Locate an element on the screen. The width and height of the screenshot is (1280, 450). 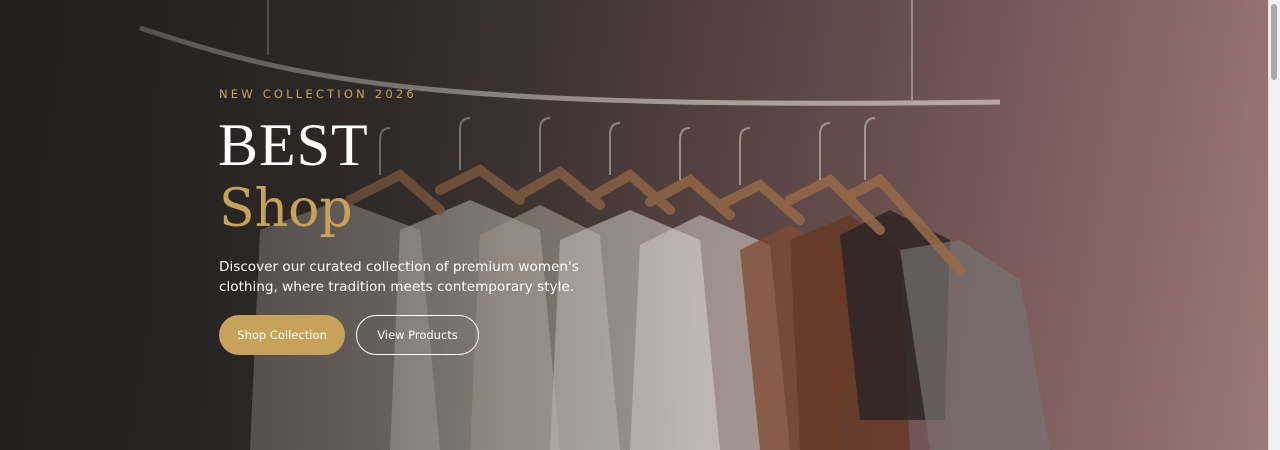
view-products-button: View Products is located at coordinates (417, 335).